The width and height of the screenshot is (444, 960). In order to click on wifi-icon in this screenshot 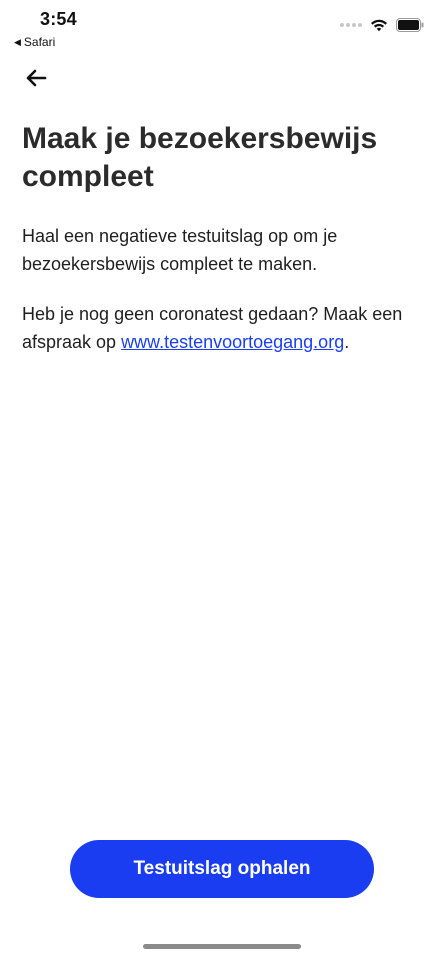, I will do `click(379, 25)`.